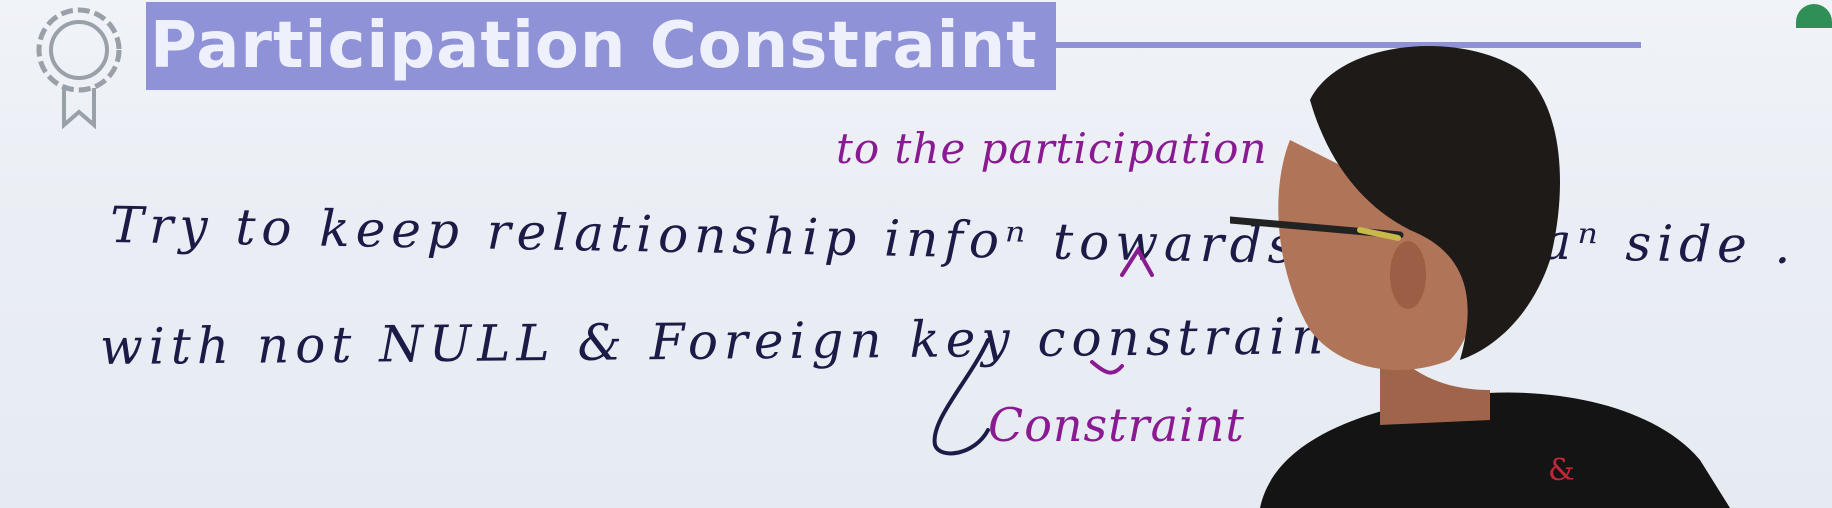 The width and height of the screenshot is (1832, 508). I want to click on shirt-logo: &, so click(1561, 470).